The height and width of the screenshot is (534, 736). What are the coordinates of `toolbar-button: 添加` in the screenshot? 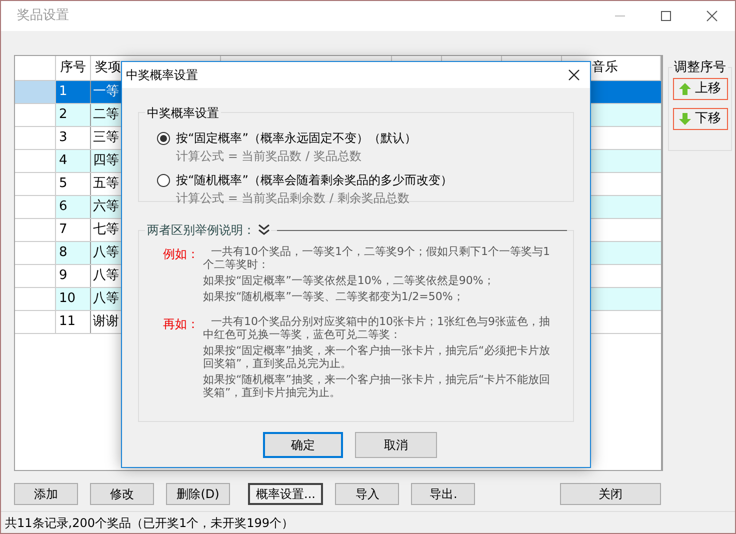 It's located at (46, 494).